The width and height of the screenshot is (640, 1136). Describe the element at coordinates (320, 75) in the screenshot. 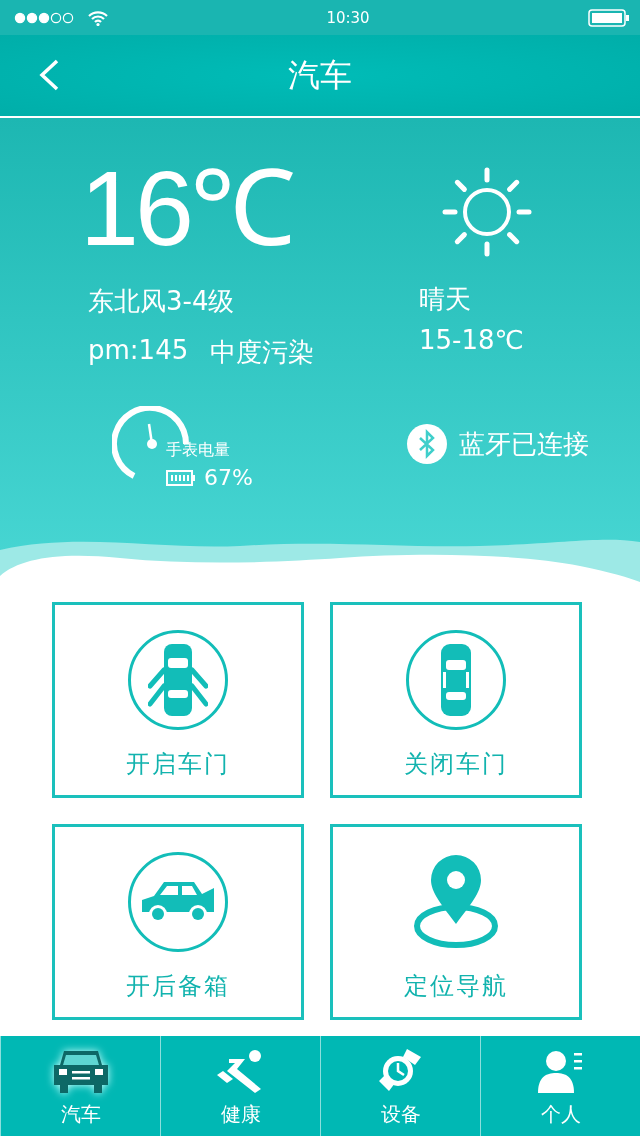

I see `page-title: 汽车` at that location.